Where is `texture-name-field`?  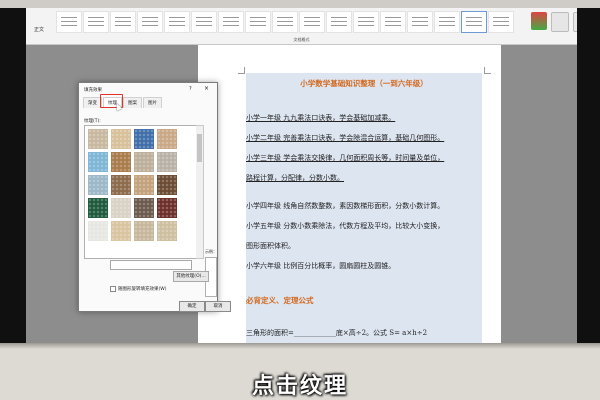 texture-name-field is located at coordinates (151, 265).